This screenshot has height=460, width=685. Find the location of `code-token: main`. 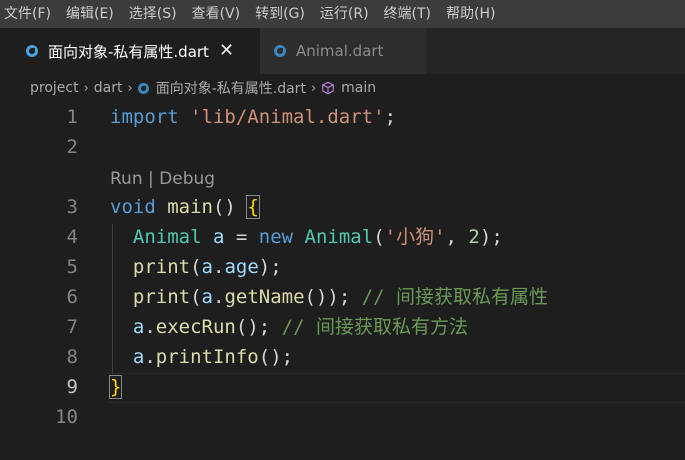

code-token: main is located at coordinates (190, 207).